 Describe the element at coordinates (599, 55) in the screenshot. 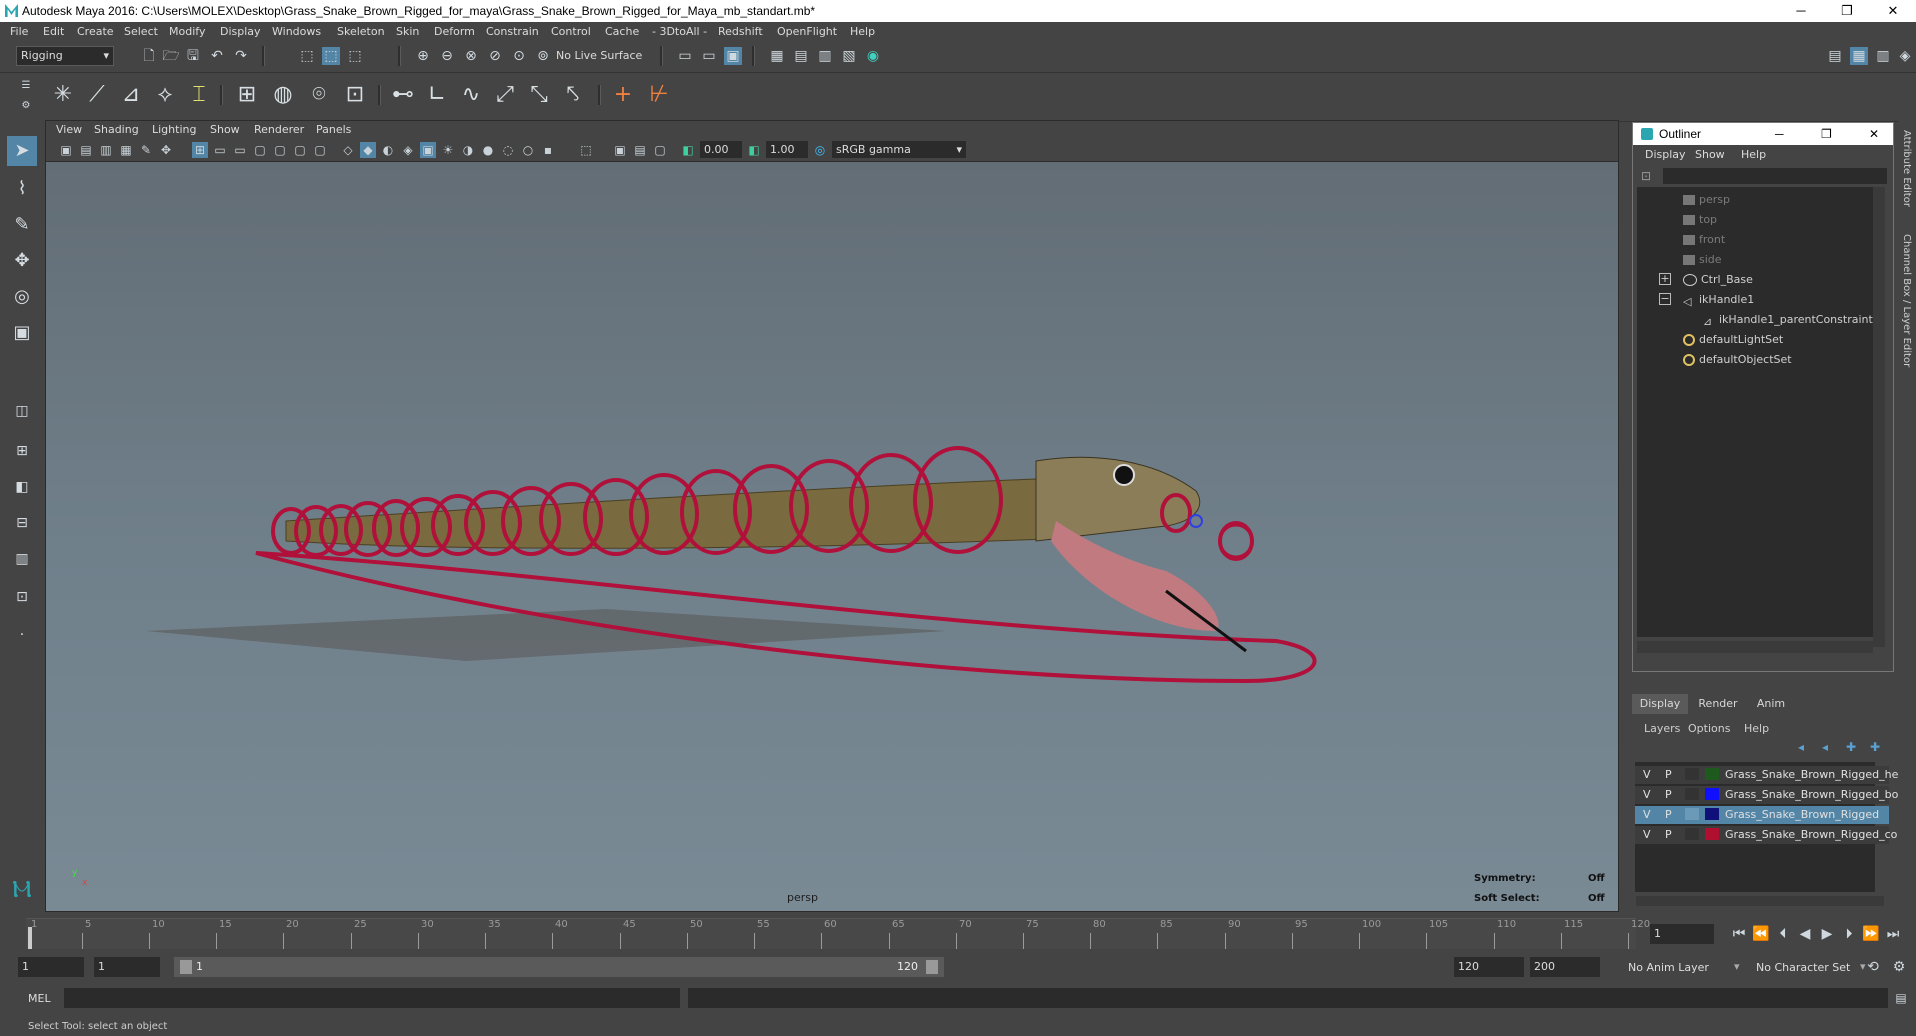

I see `live-surface-label: No Live Surface` at that location.